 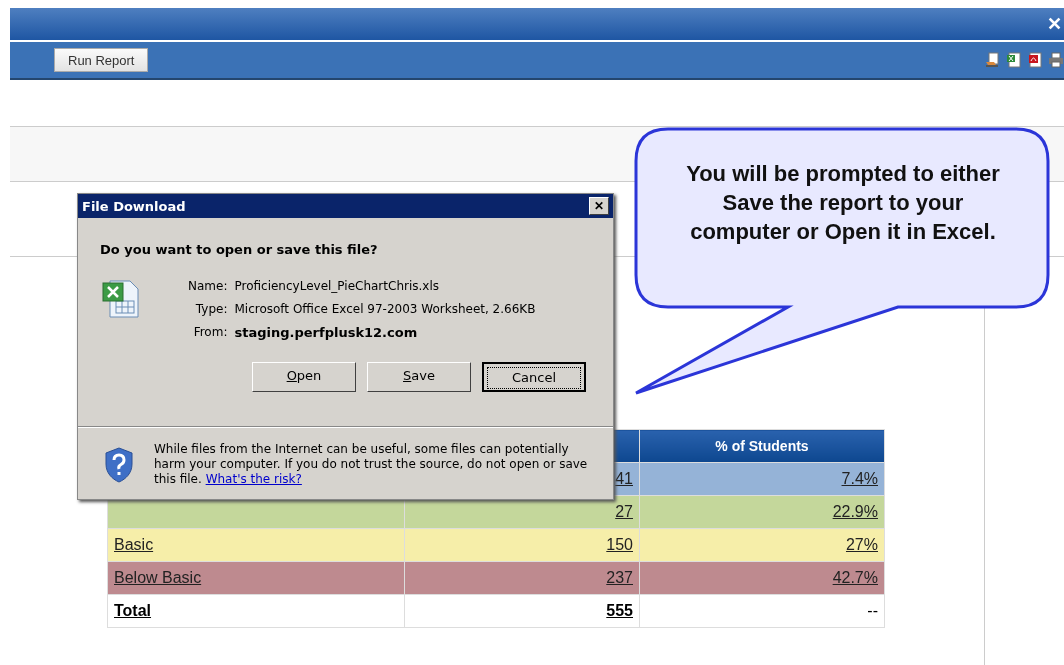 I want to click on count-link: 27, so click(x=624, y=511).